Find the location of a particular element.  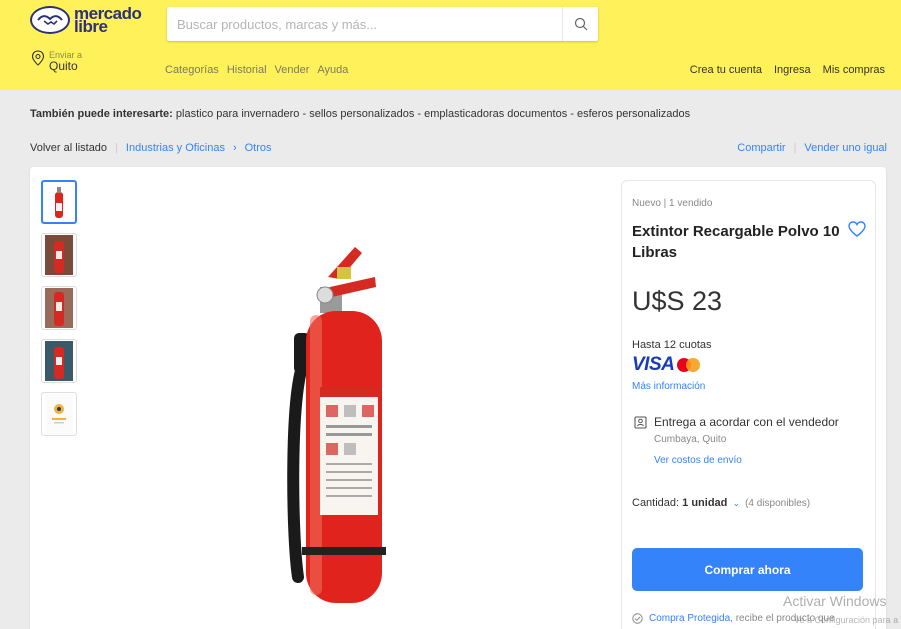

shipping-costs-link: Ver costos de envío is located at coordinates (698, 460).